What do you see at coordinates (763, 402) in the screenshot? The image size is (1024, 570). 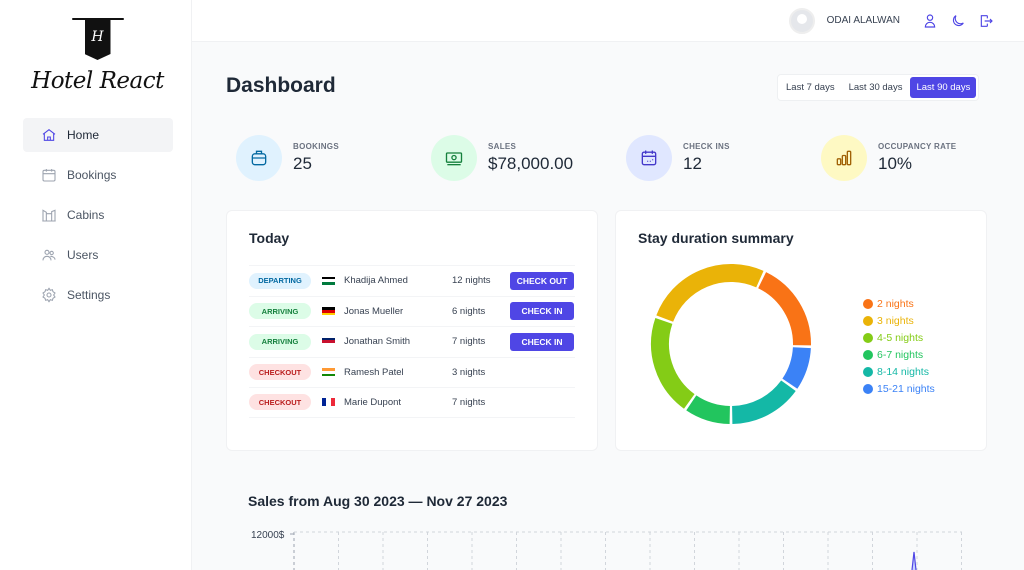 I see `donut-slice-8-14-nights` at bounding box center [763, 402].